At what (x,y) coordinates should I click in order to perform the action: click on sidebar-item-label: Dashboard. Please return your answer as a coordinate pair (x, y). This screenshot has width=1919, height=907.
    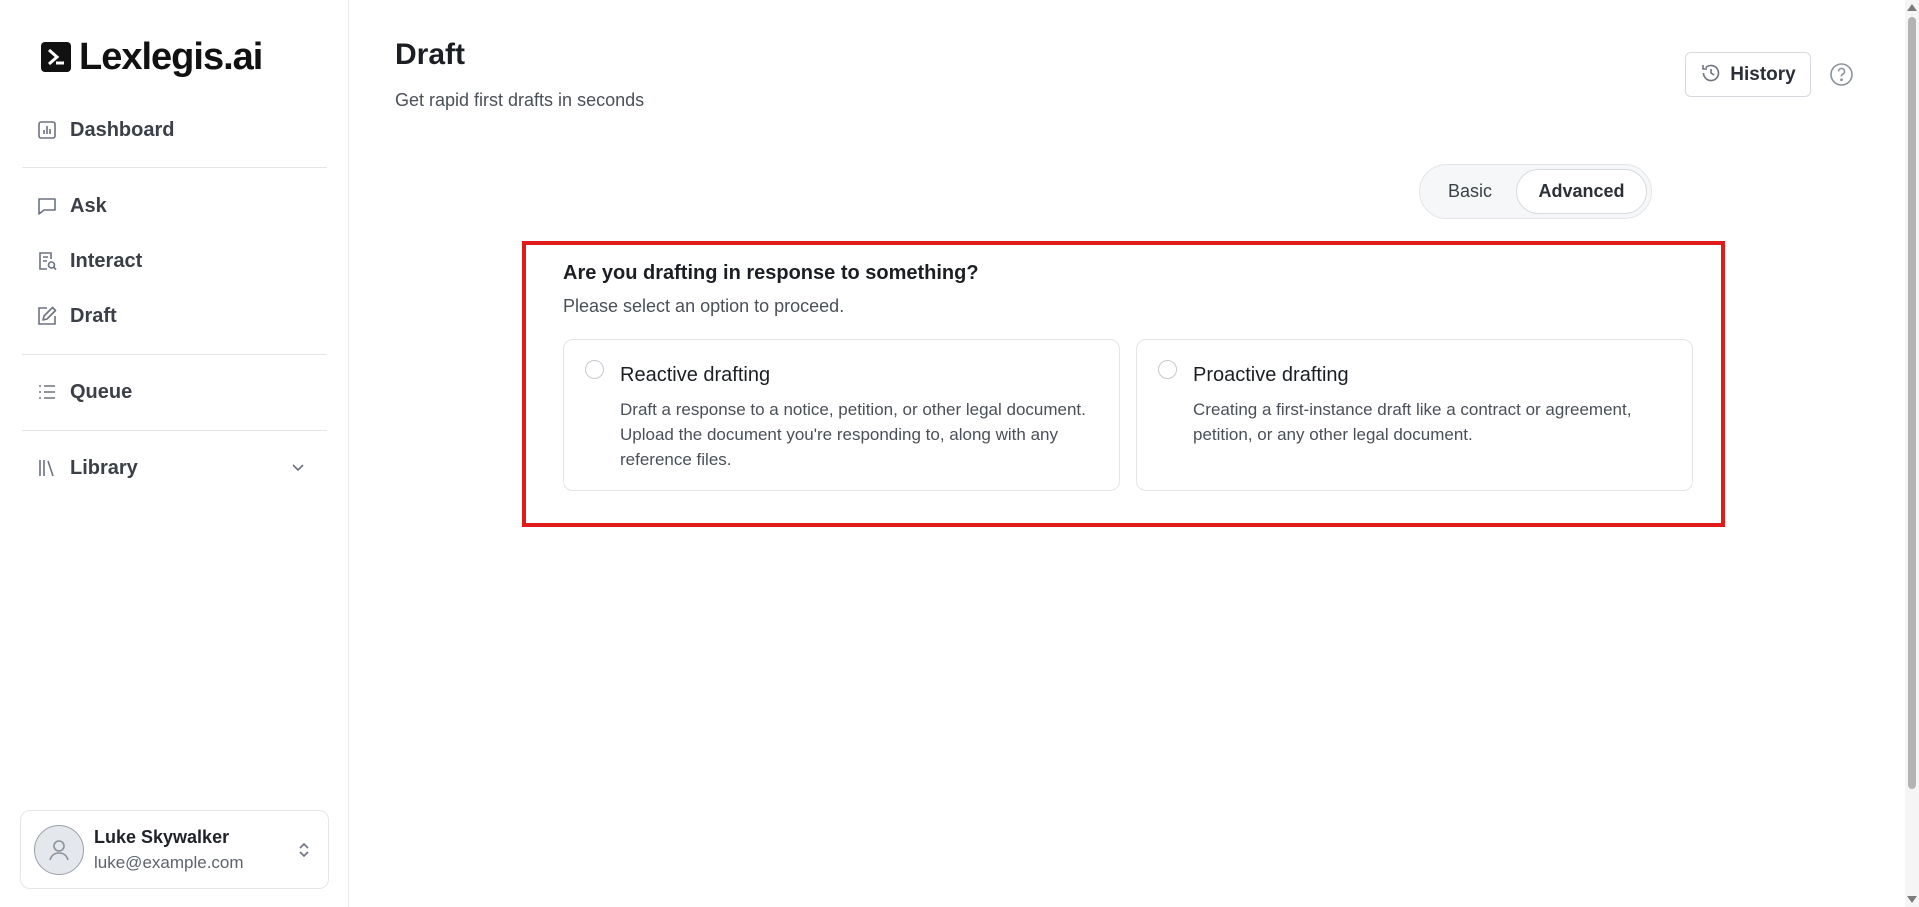
    Looking at the image, I should click on (122, 129).